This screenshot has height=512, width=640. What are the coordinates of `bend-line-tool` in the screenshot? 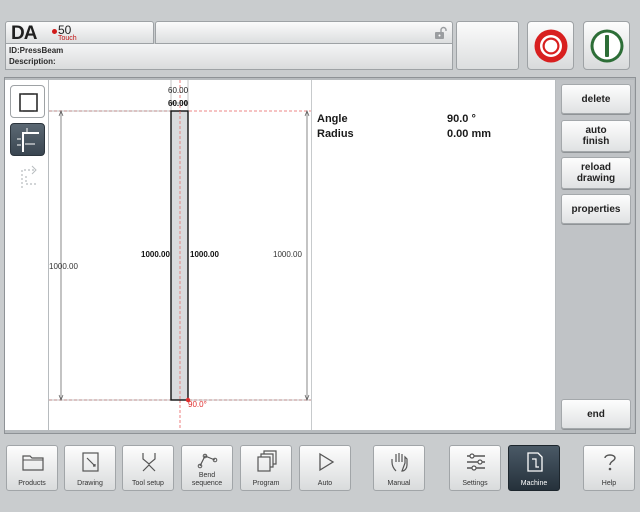 It's located at (27, 139).